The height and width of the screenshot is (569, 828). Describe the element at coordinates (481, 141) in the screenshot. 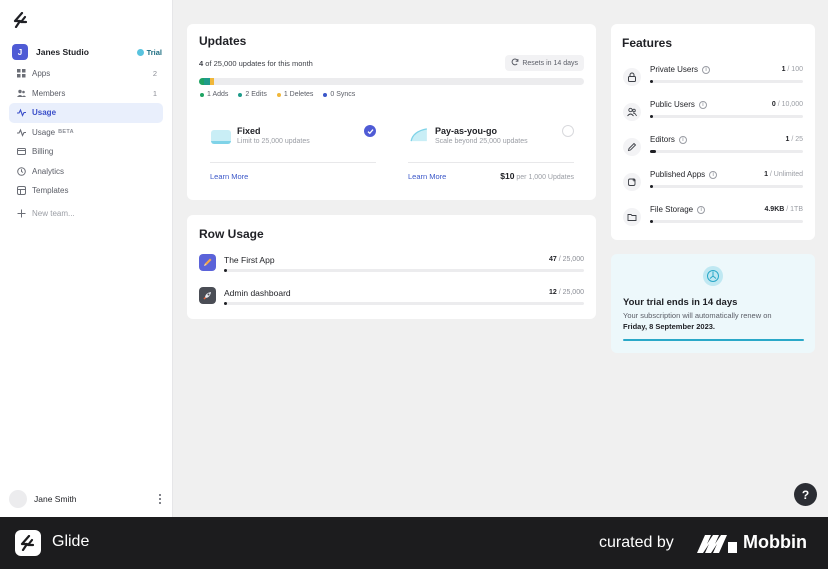

I see `plan-desc: Scale beyond 25,000 updates` at that location.